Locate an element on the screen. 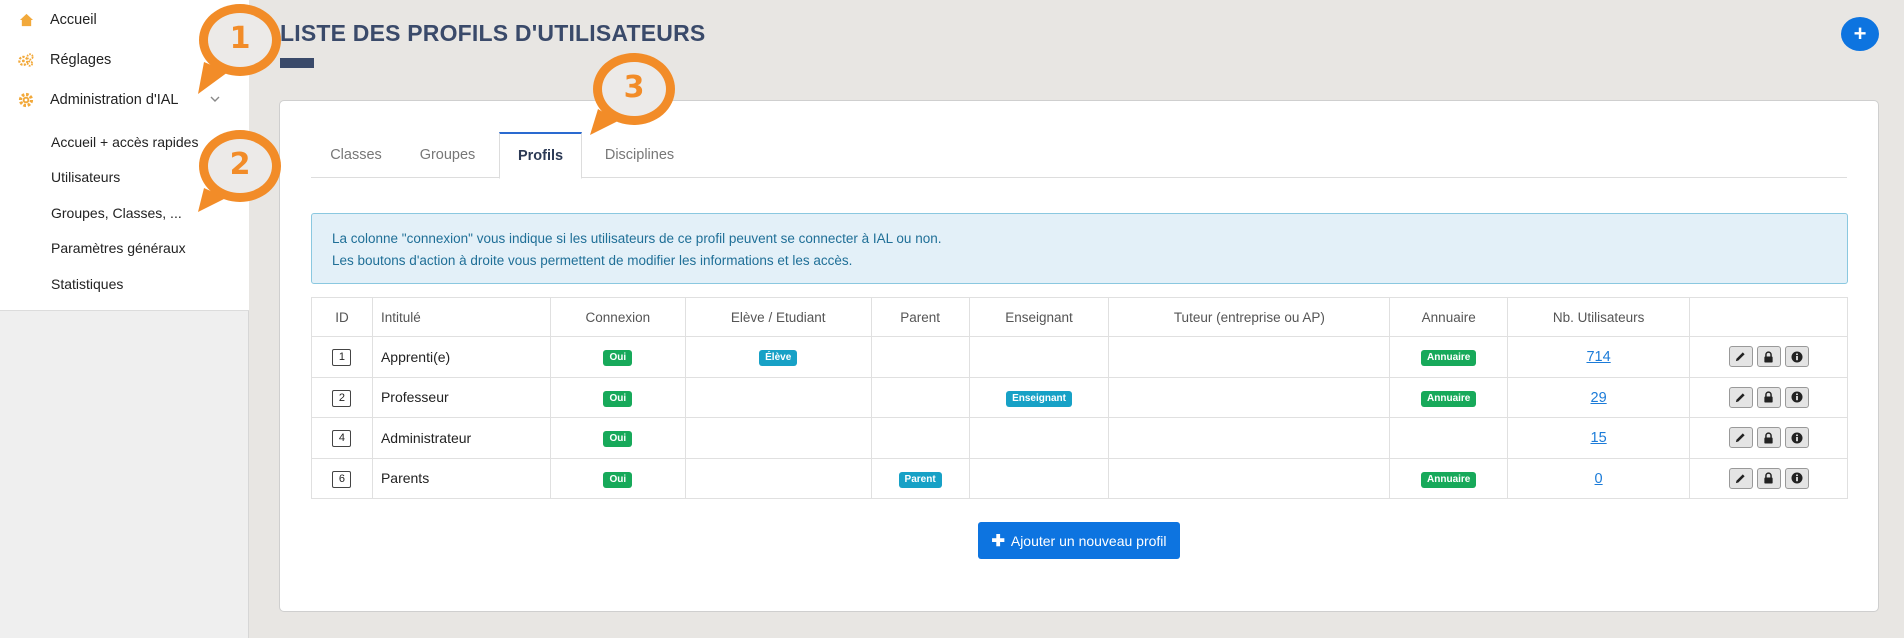 This screenshot has height=638, width=1904. header-eleve: Elève / Etudiant is located at coordinates (778, 317).